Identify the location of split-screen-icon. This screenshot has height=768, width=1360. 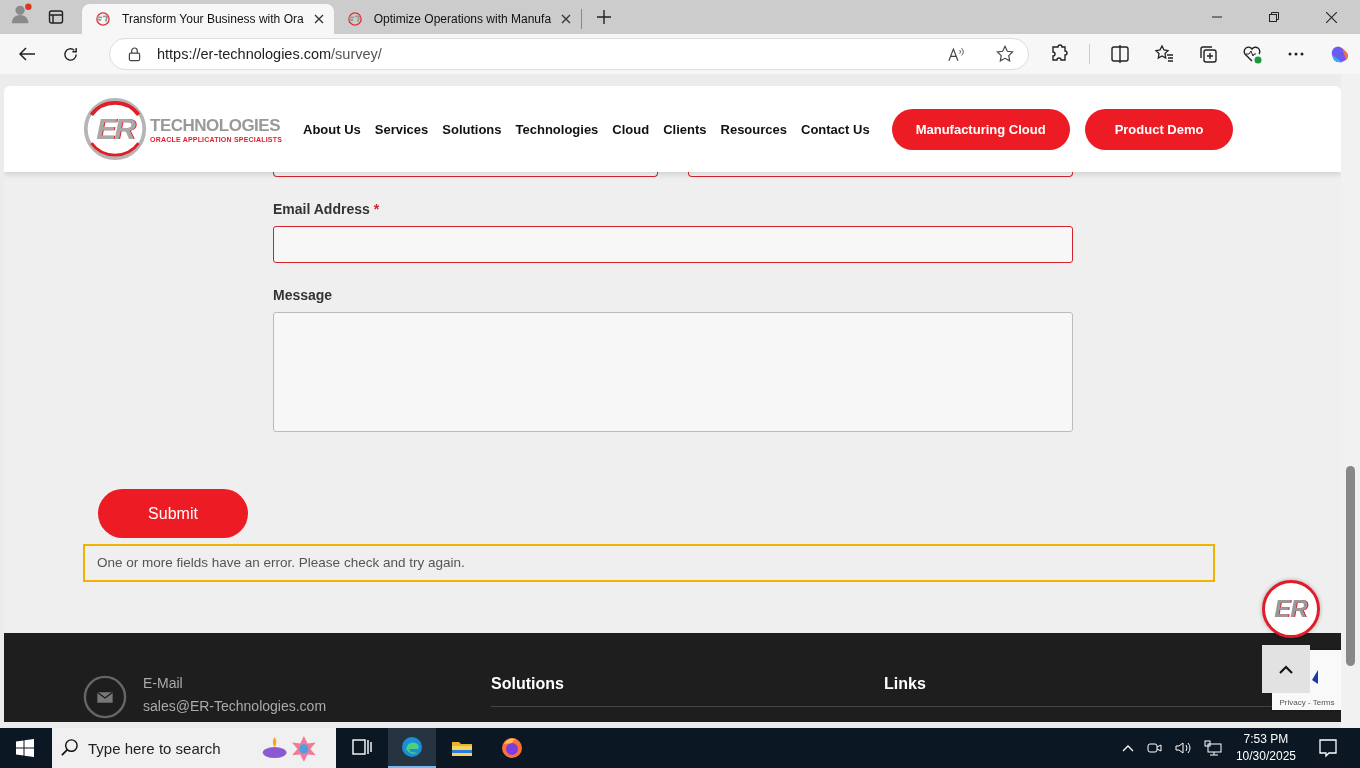
(1120, 54).